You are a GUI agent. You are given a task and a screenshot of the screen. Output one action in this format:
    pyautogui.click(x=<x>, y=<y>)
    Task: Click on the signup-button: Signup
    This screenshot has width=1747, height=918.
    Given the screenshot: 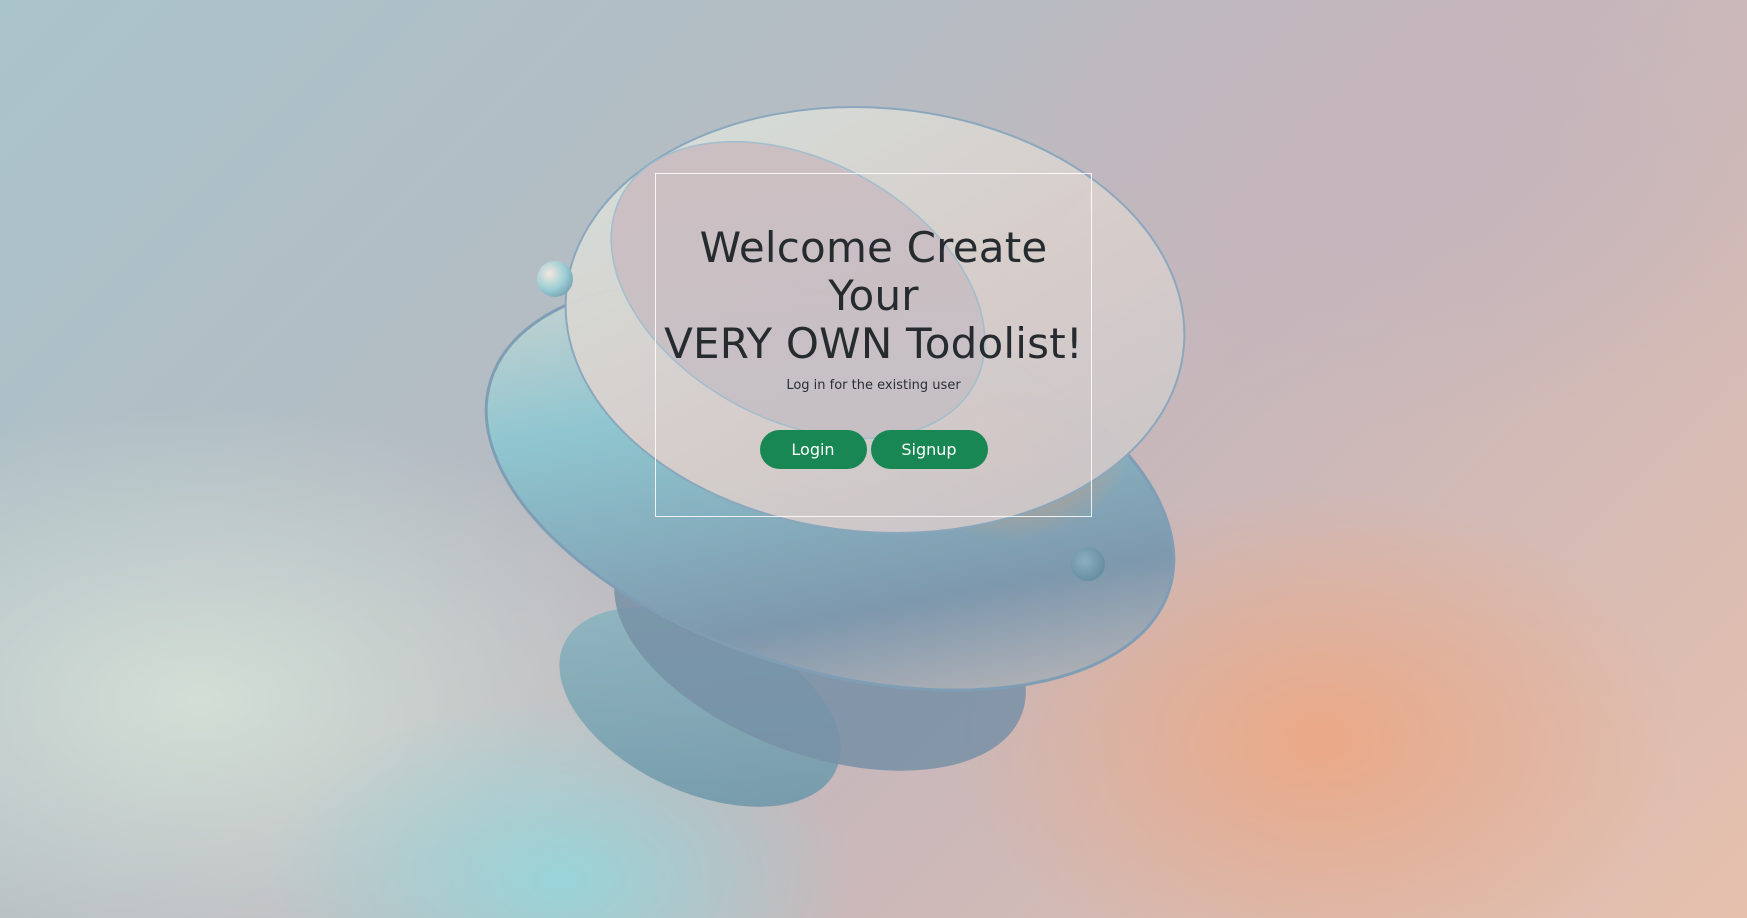 What is the action you would take?
    pyautogui.click(x=929, y=449)
    